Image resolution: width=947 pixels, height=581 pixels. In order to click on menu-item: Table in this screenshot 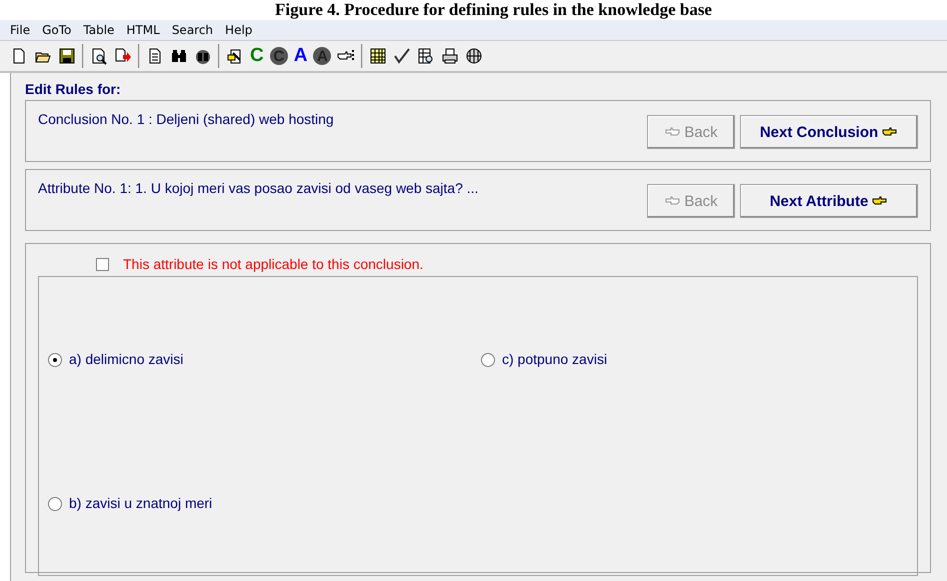, I will do `click(98, 30)`.